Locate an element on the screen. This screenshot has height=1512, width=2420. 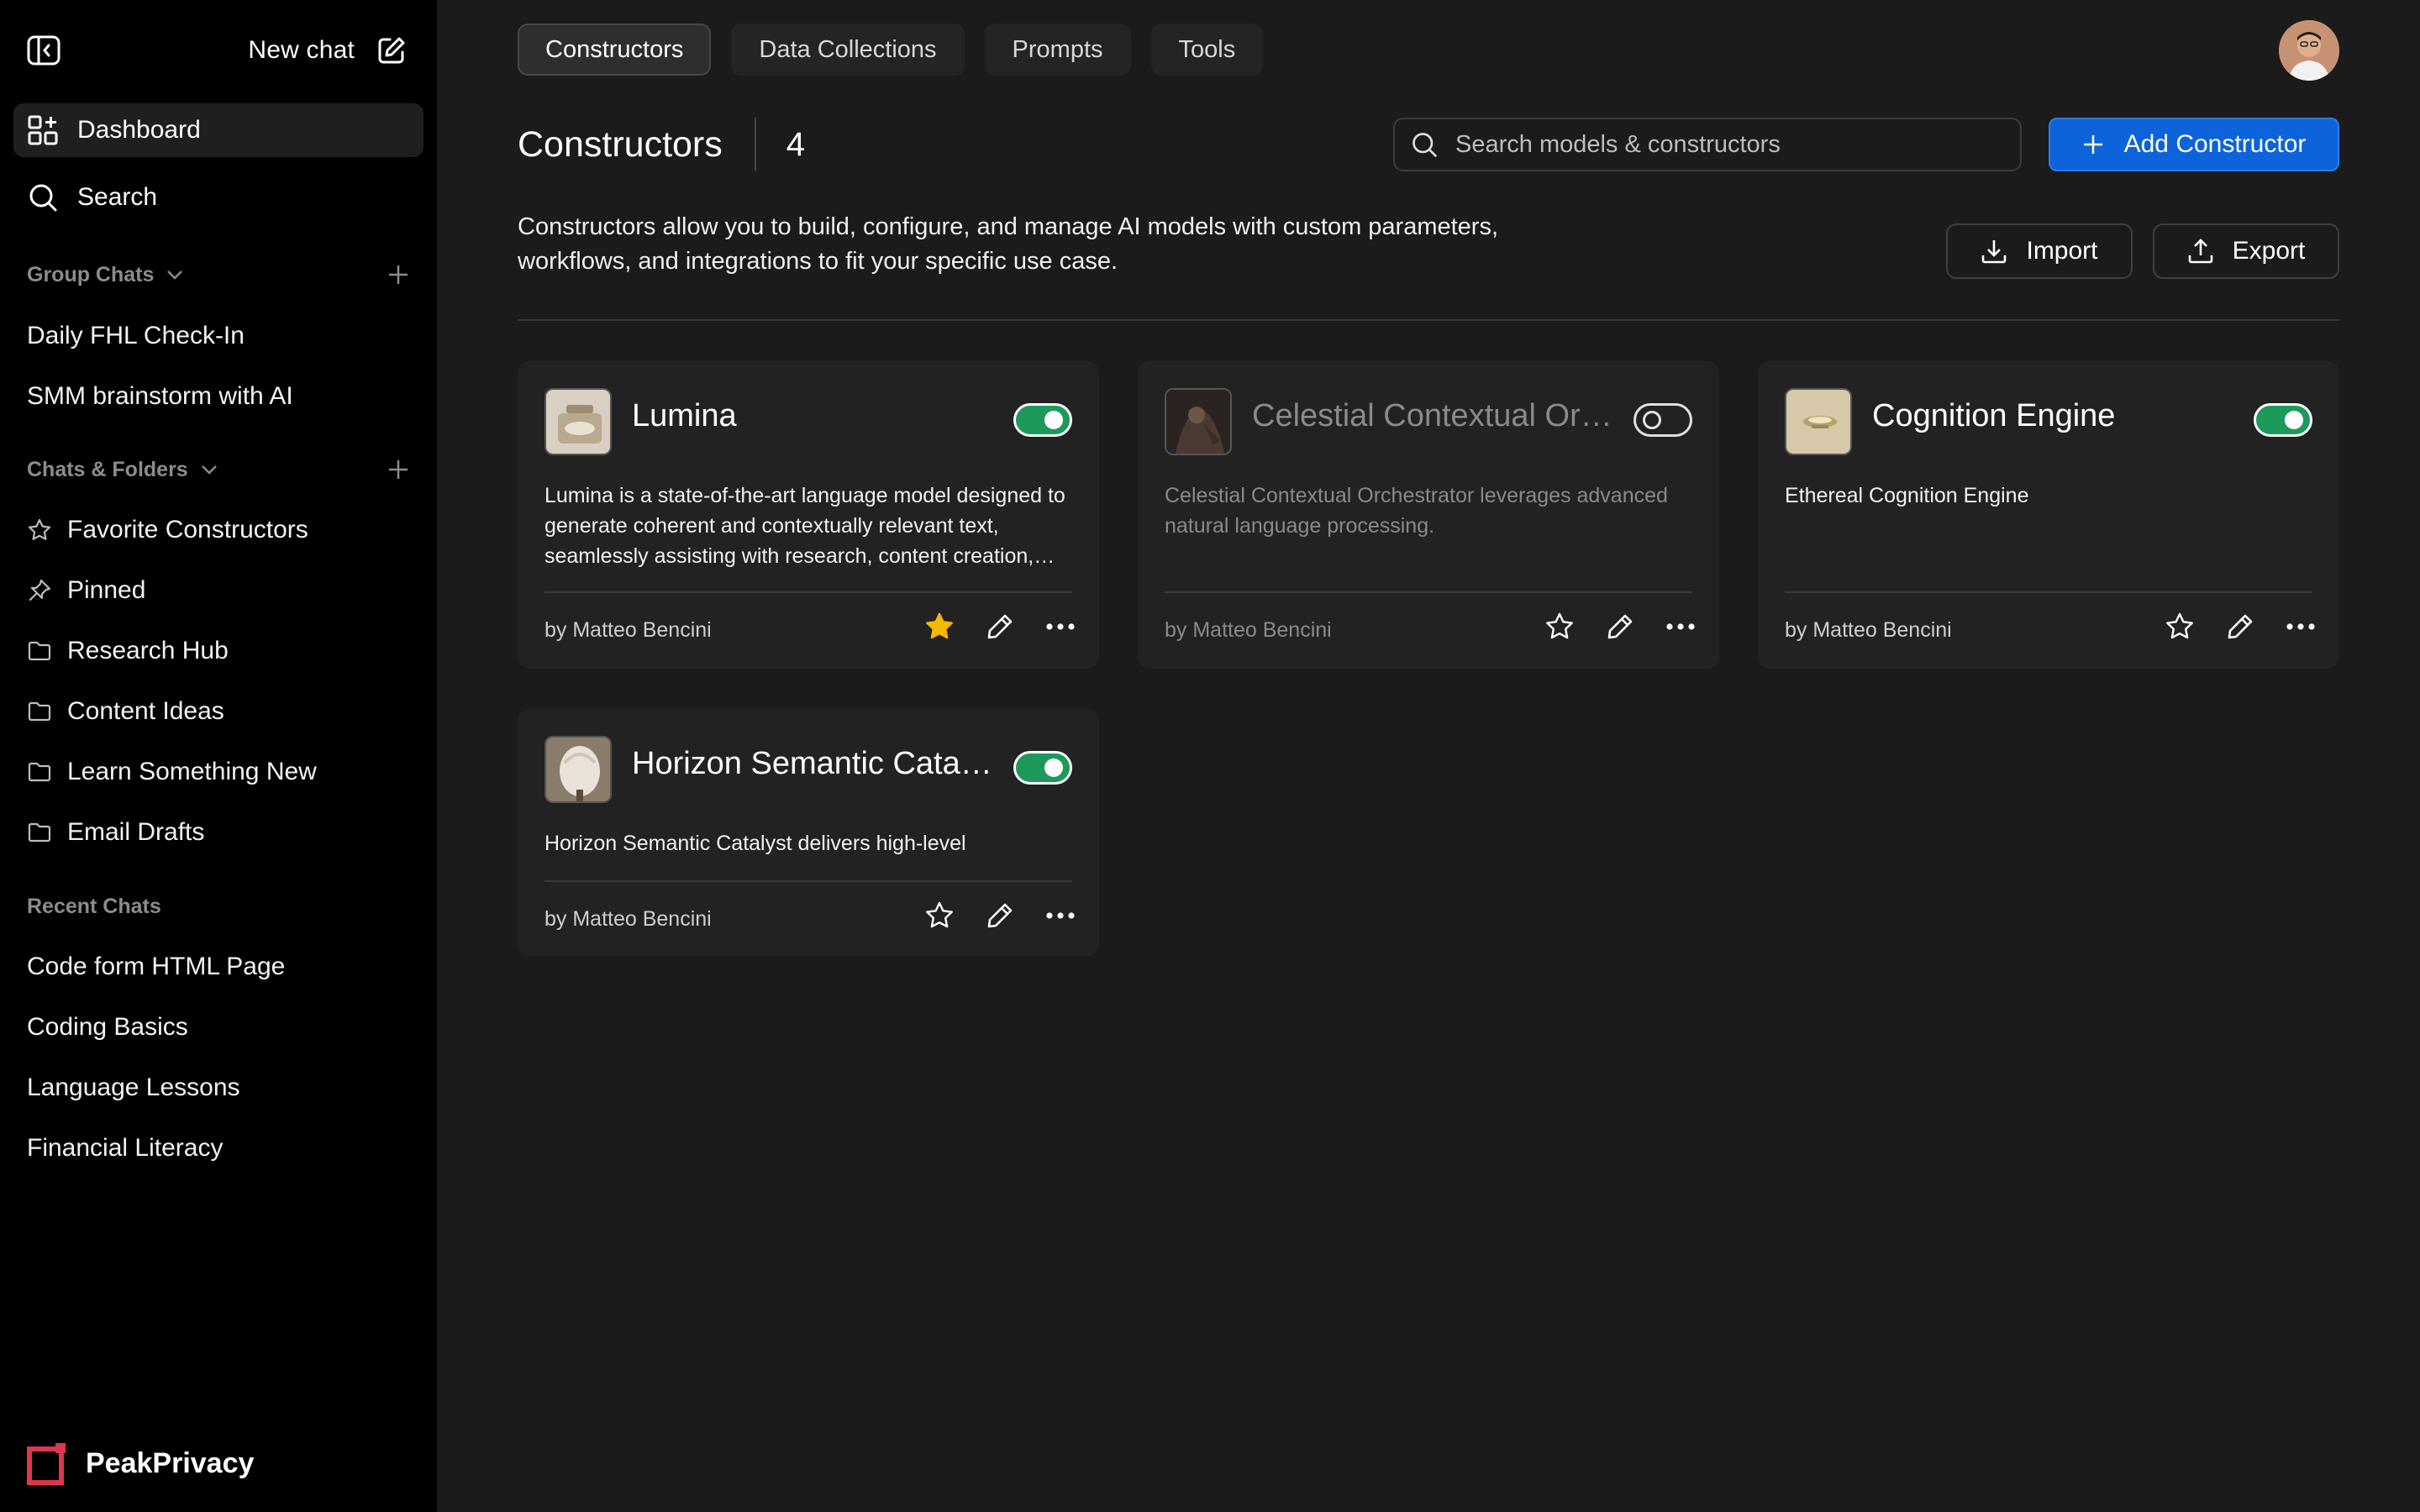
brand-name: PeakPrivacy is located at coordinates (170, 1462).